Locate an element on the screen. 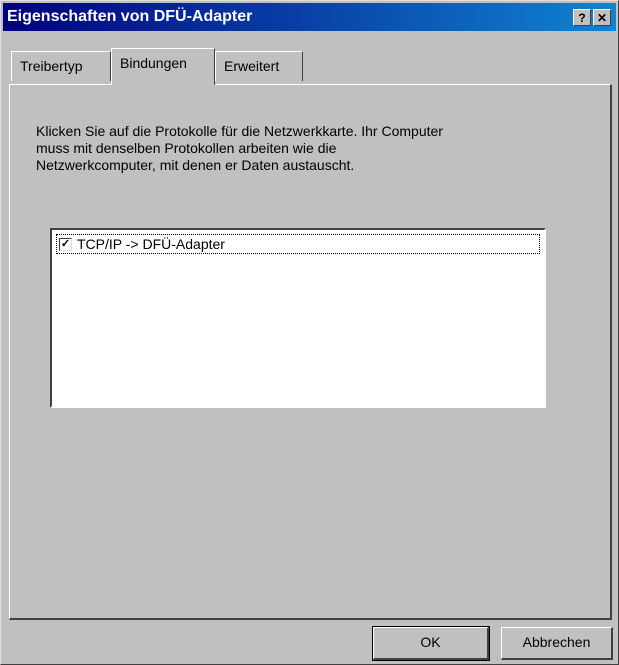 The height and width of the screenshot is (665, 619). list-item: ✓ TCP/IP -> DFÜ-Adapter is located at coordinates (298, 244).